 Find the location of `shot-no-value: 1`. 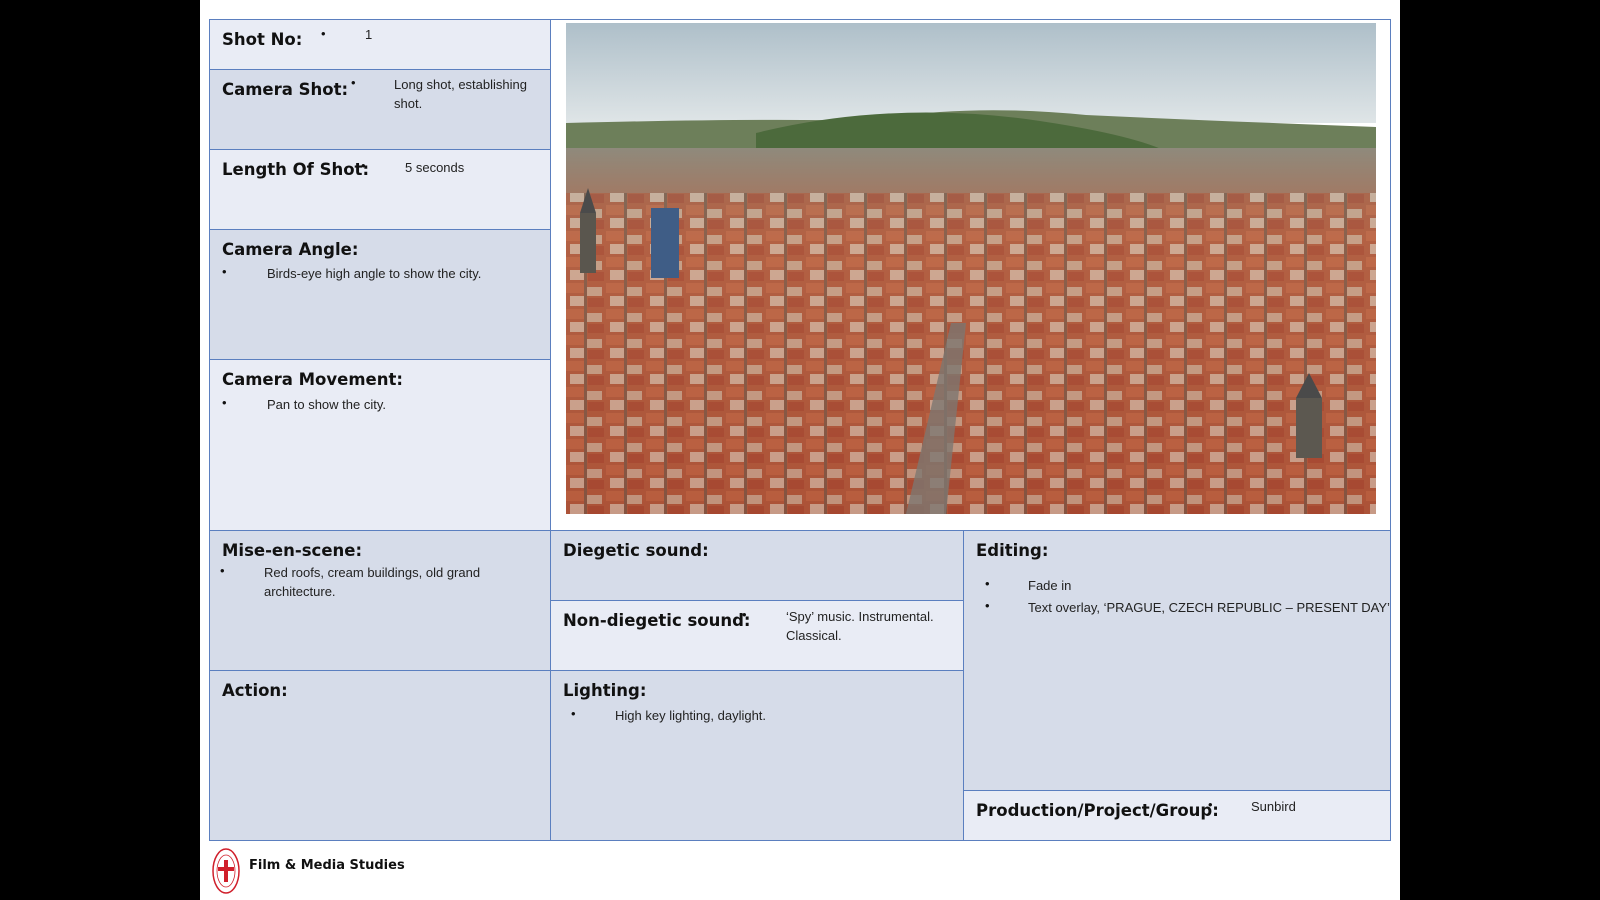

shot-no-value: 1 is located at coordinates (369, 34).